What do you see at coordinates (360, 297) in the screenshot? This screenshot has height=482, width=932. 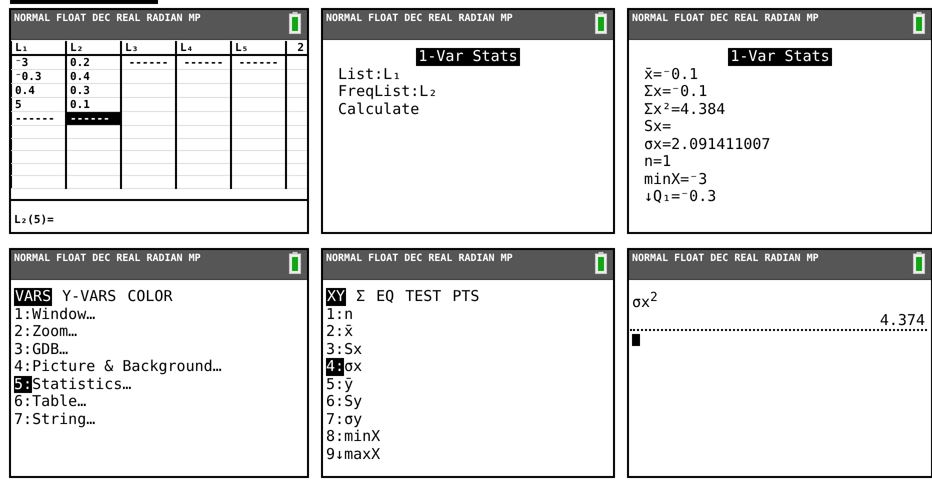 I see `menu-tab: Σ` at bounding box center [360, 297].